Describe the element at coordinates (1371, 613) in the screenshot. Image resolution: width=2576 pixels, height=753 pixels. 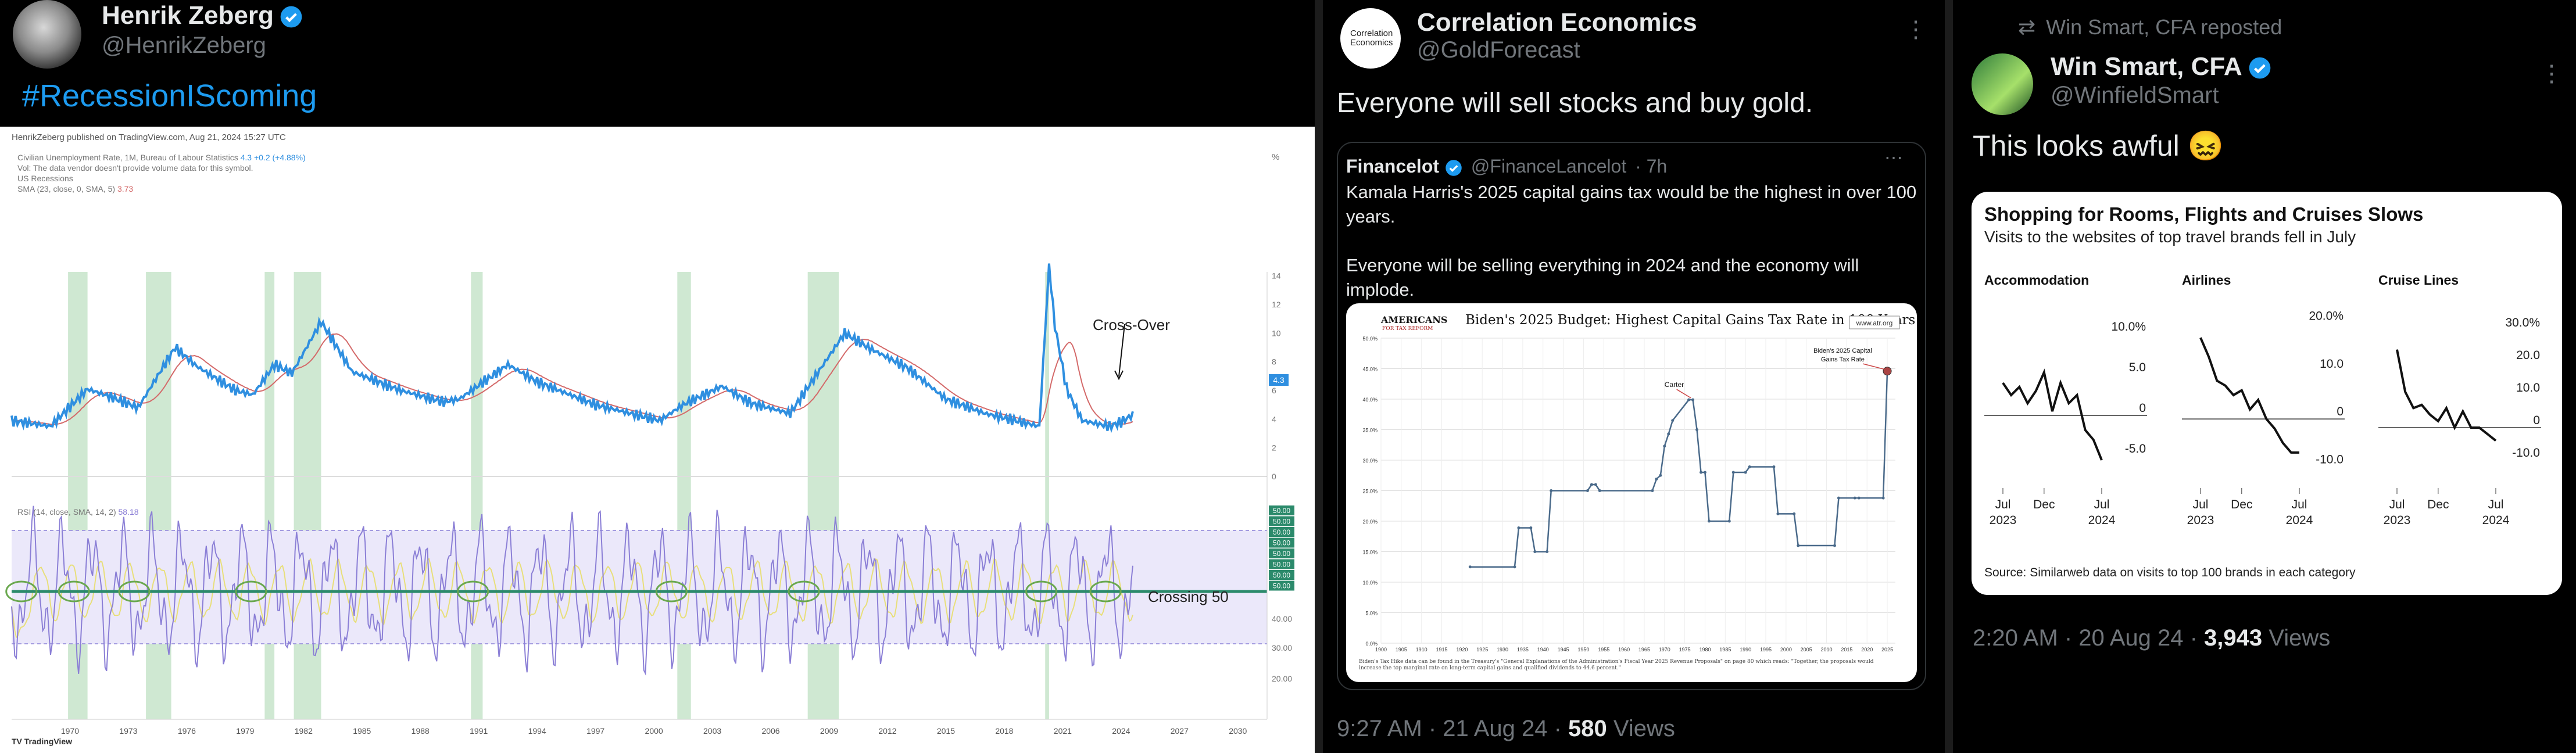
I see `y-tick-label: 5.0%` at that location.